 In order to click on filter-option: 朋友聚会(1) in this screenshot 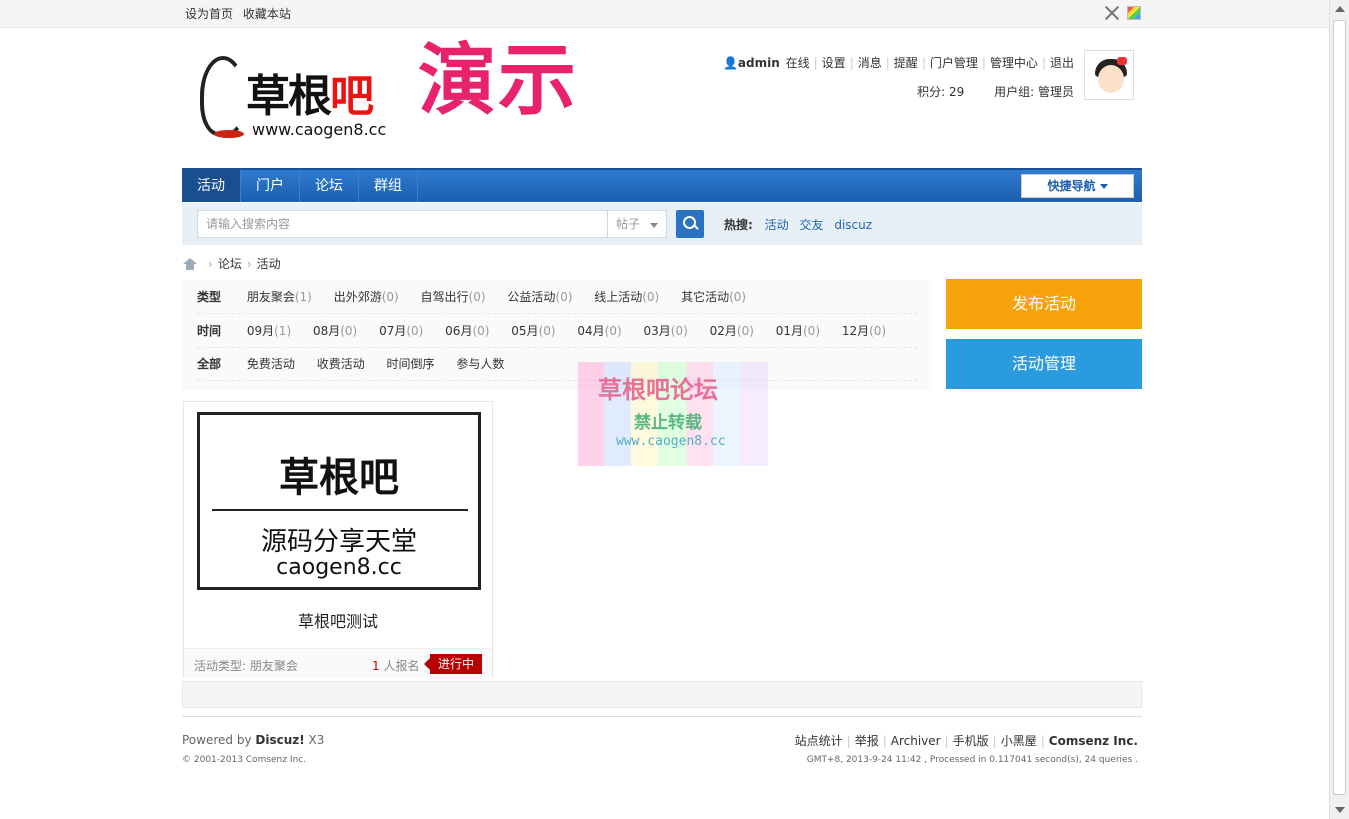, I will do `click(279, 297)`.